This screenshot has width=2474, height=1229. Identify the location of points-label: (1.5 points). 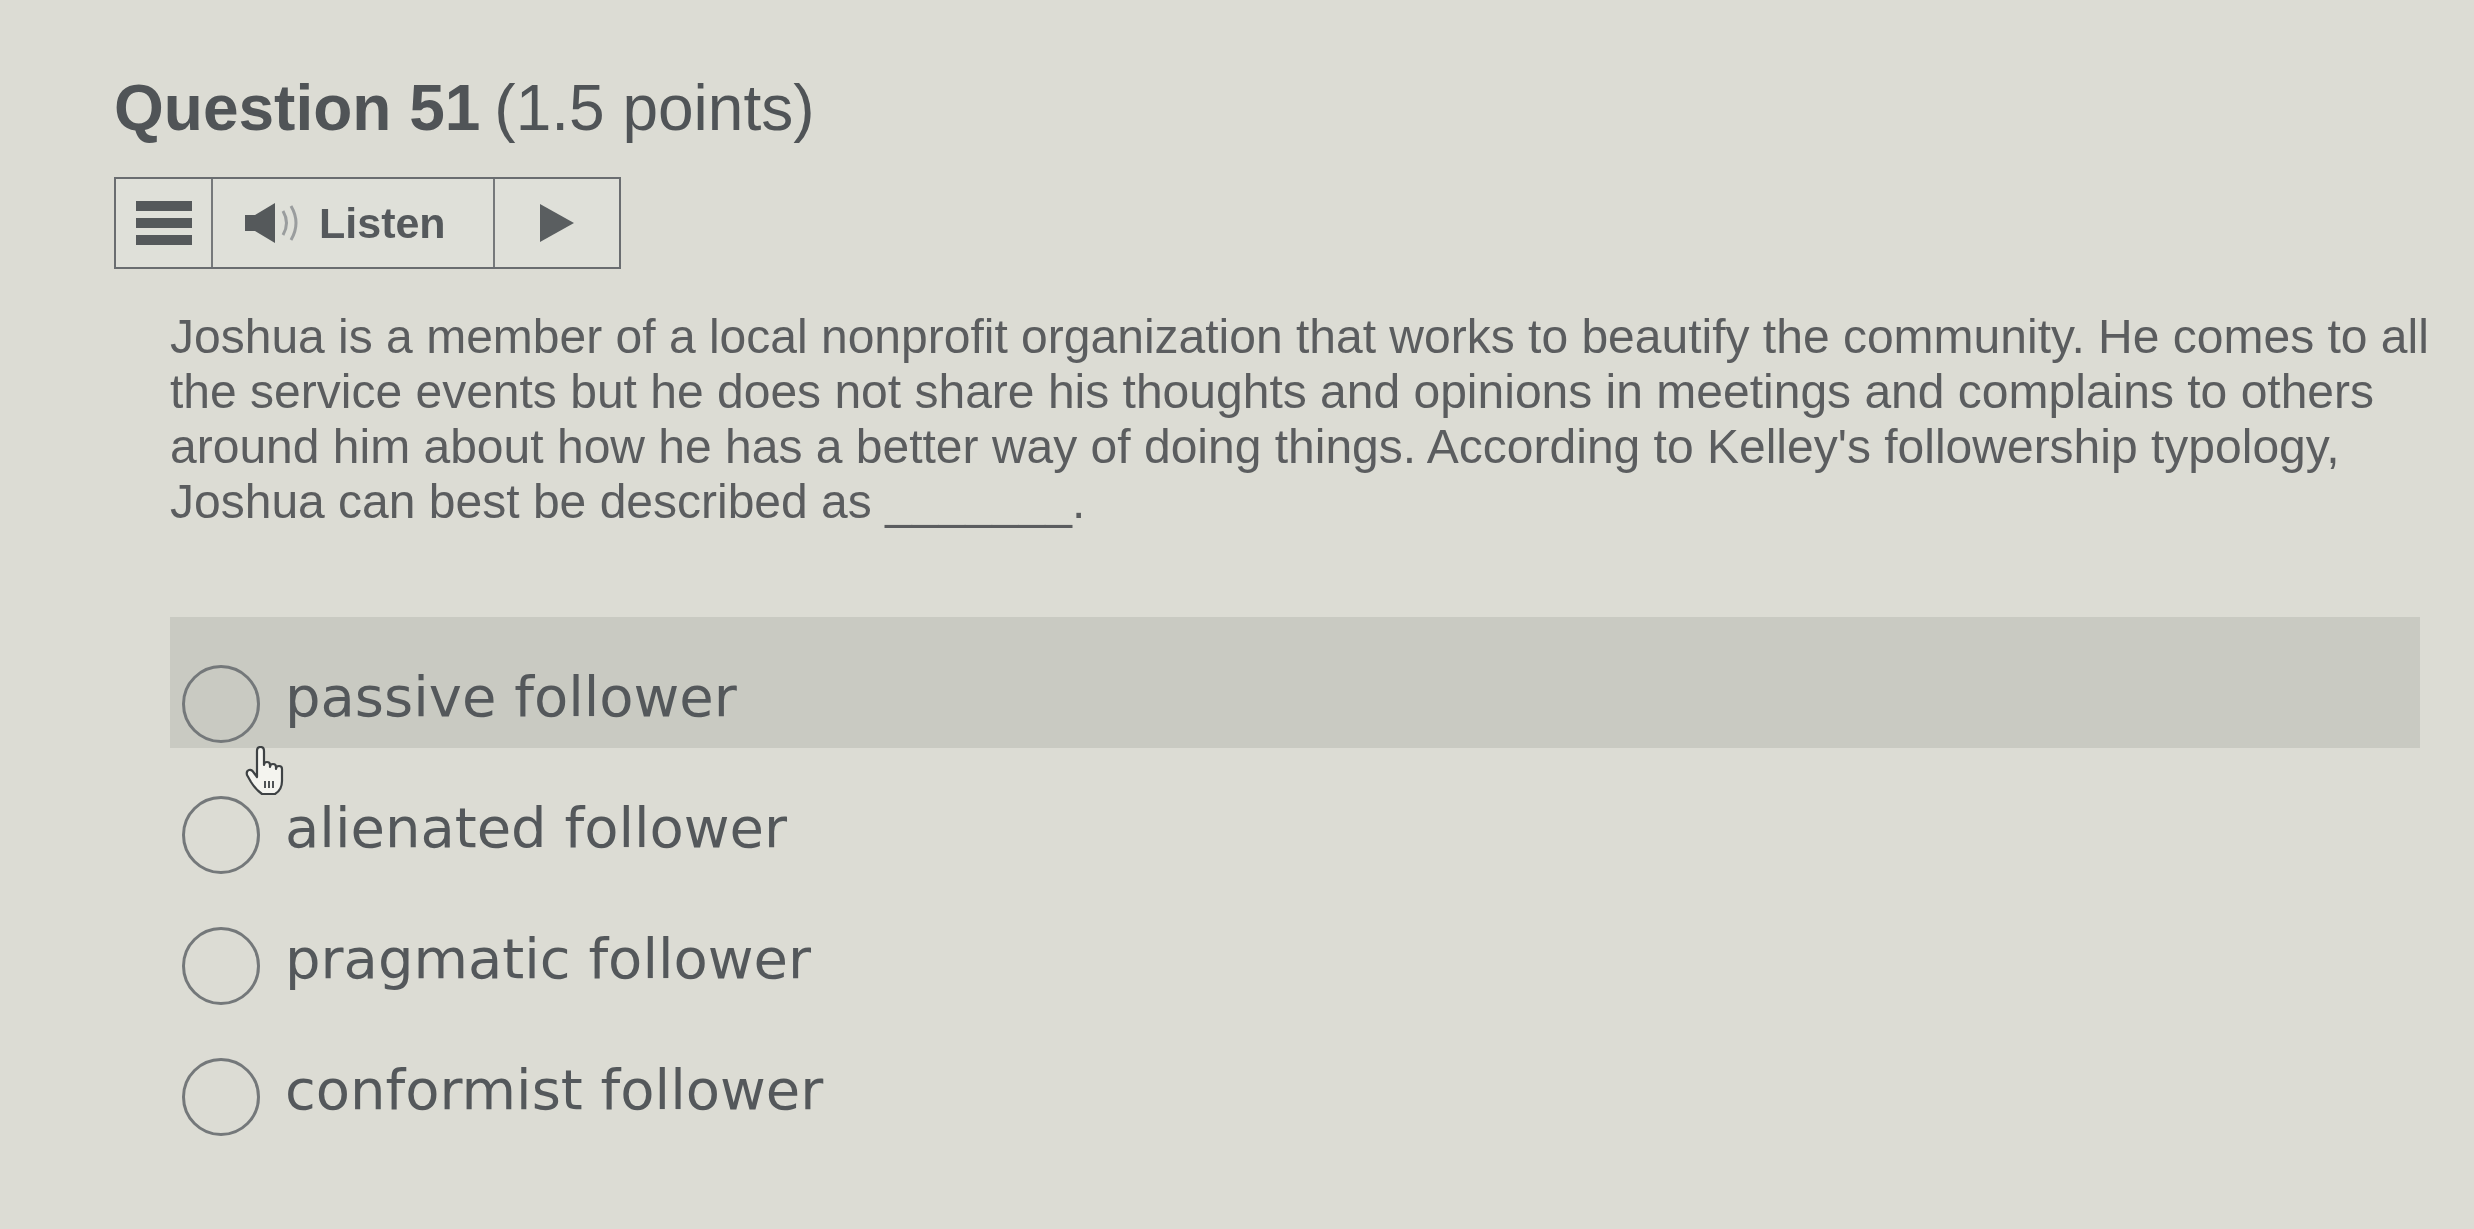
(654, 108).